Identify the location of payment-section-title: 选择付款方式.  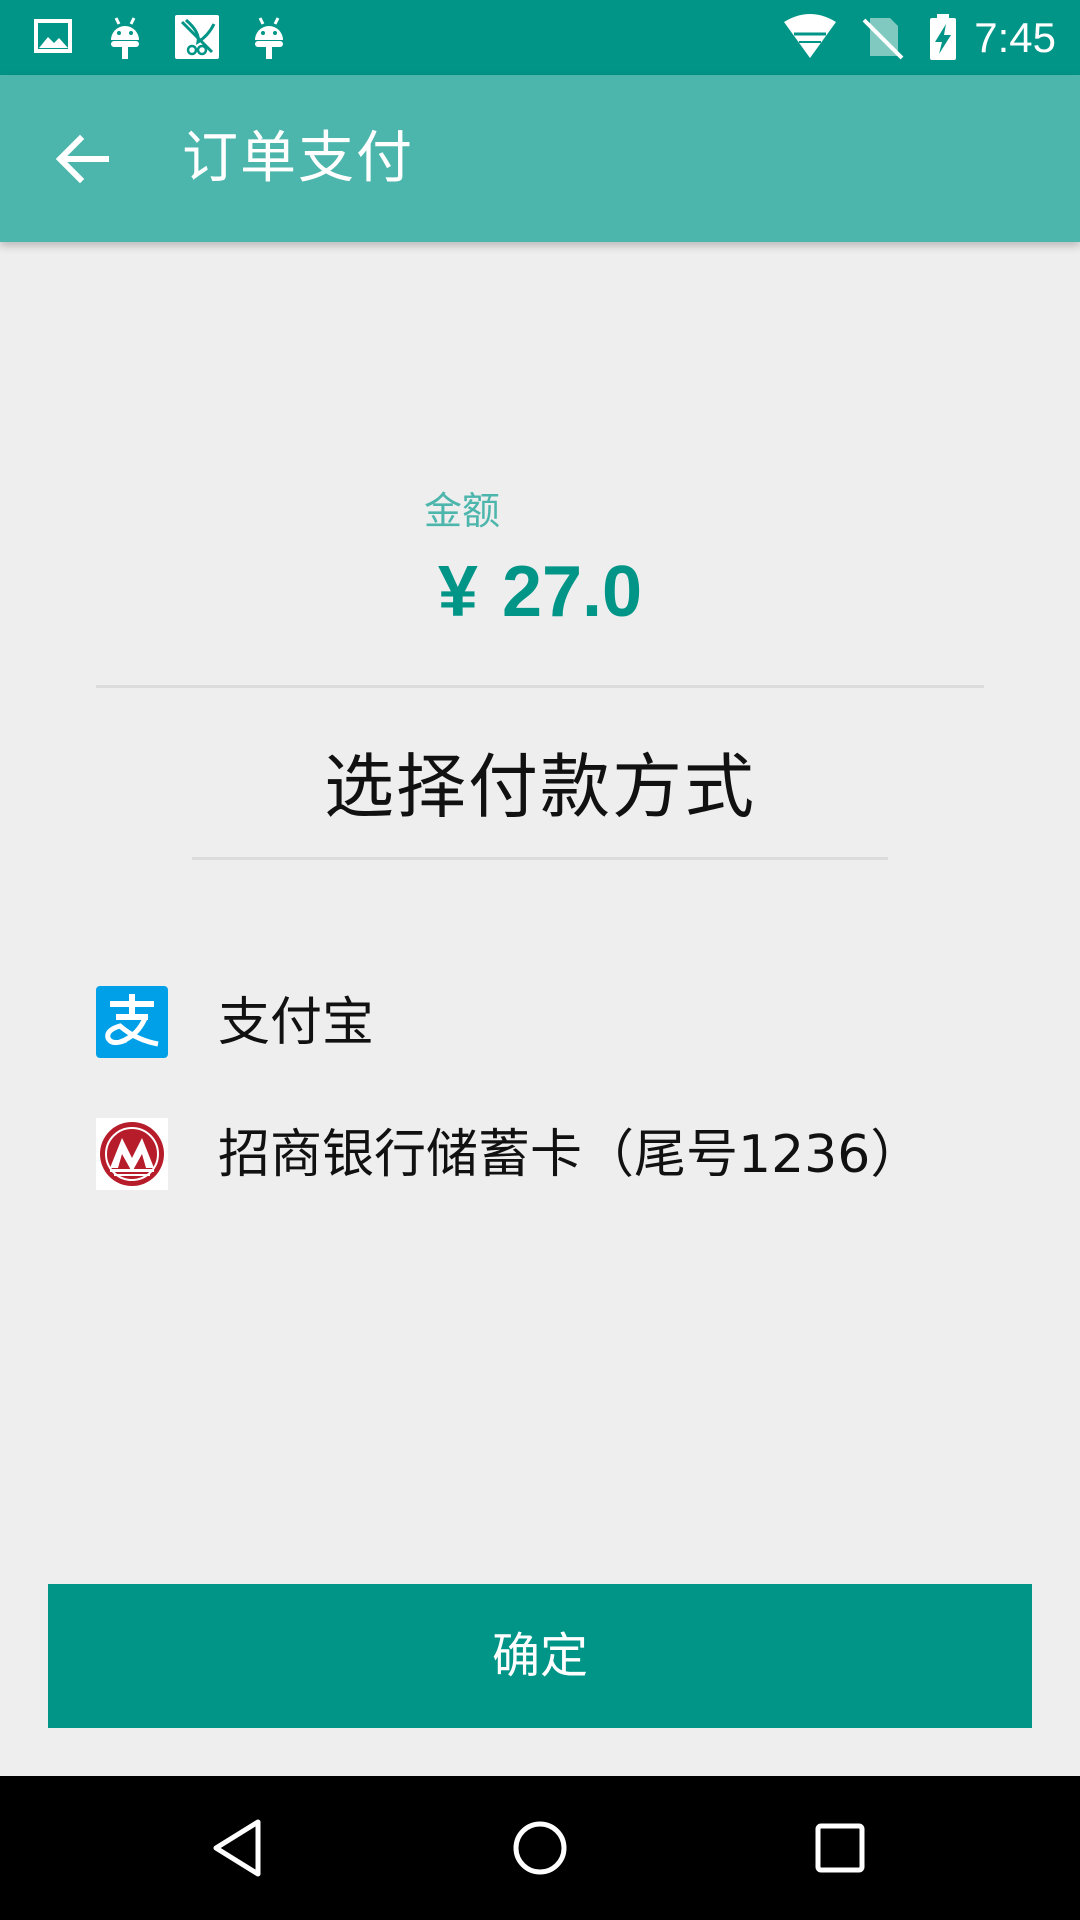
(540, 787).